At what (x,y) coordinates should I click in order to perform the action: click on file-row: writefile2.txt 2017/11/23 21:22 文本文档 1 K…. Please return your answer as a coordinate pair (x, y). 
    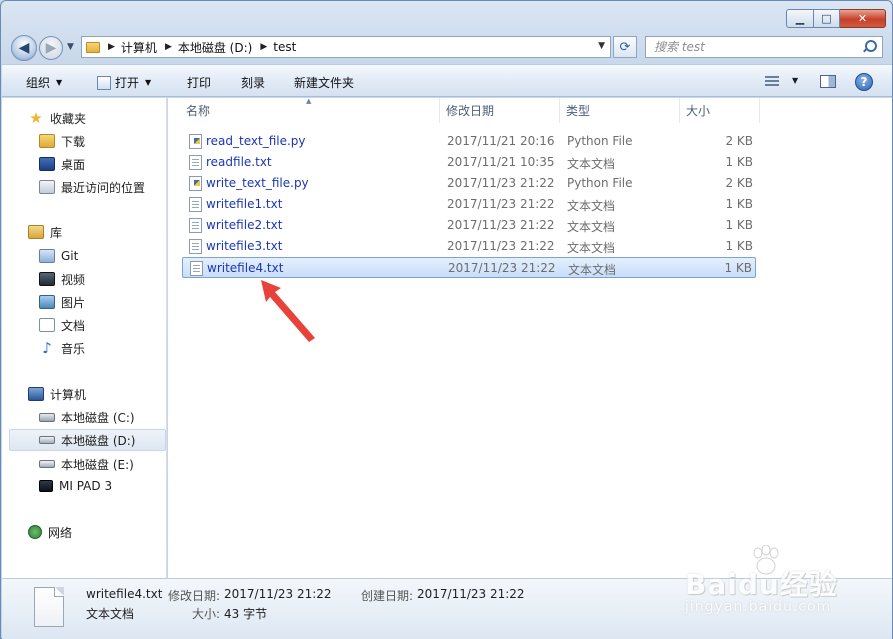
    Looking at the image, I should click on (469, 225).